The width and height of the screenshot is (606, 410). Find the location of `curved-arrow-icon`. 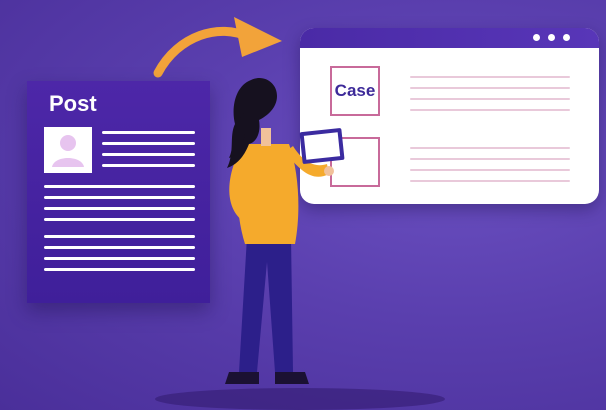

curved-arrow-icon is located at coordinates (217, 47).